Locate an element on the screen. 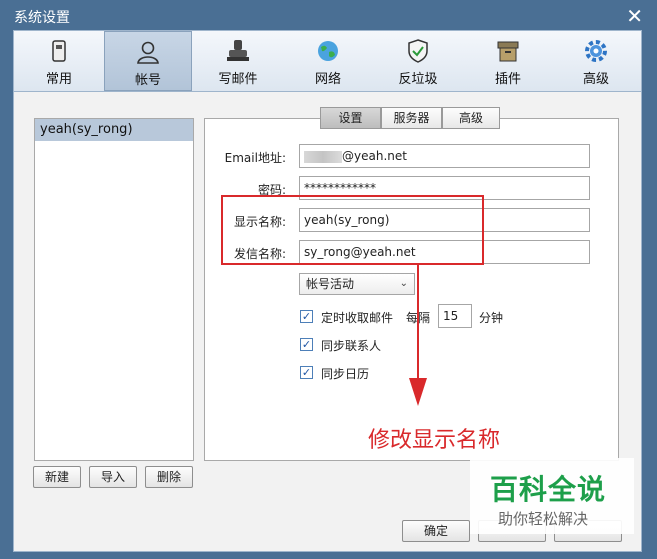  toolbar-account: 帐号 is located at coordinates (148, 61).